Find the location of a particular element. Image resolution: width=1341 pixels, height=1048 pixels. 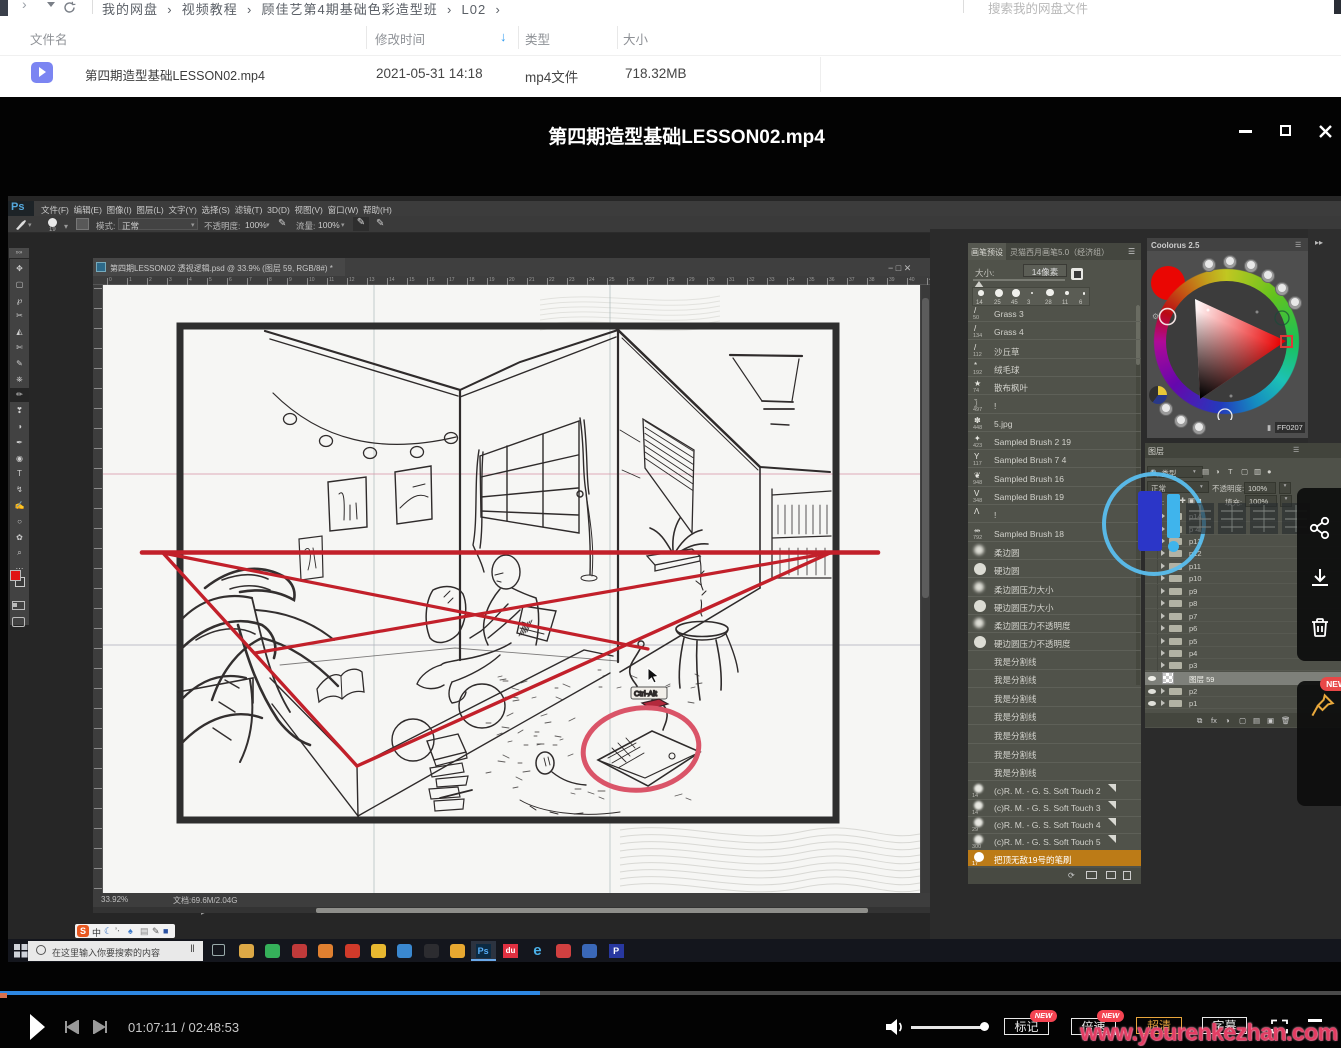

svg-text: Ctrl-Alt is located at coordinates (646, 693).